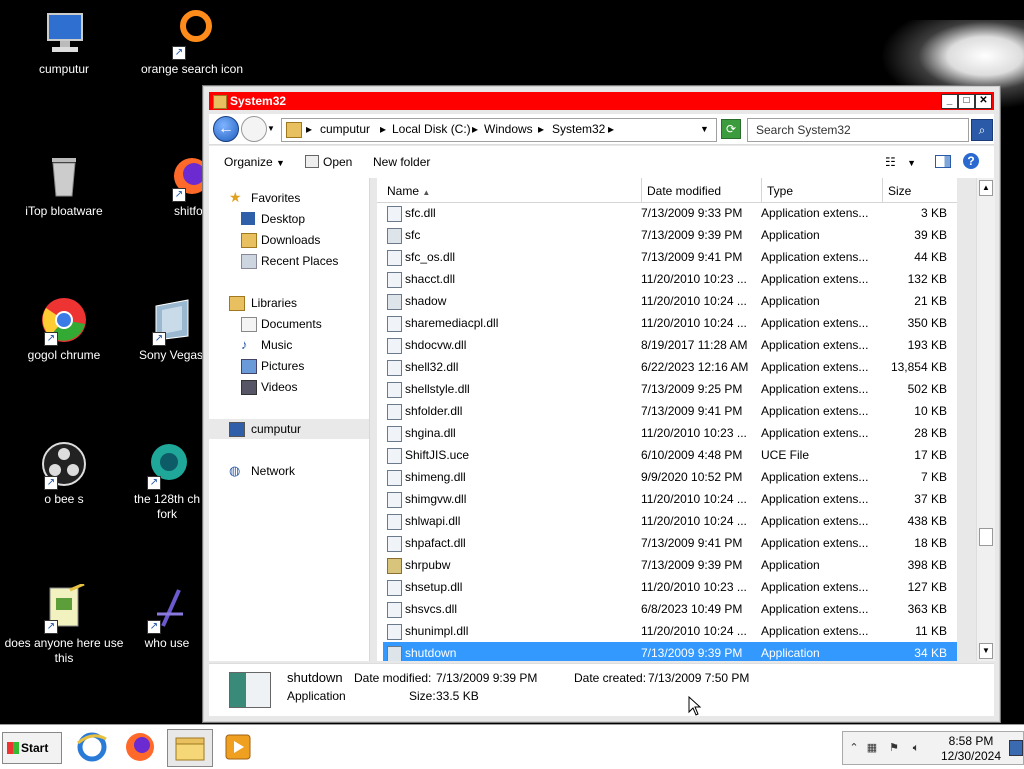 The height and width of the screenshot is (769, 1024). Describe the element at coordinates (315, 677) in the screenshot. I see `details-file-name: shutdown` at that location.